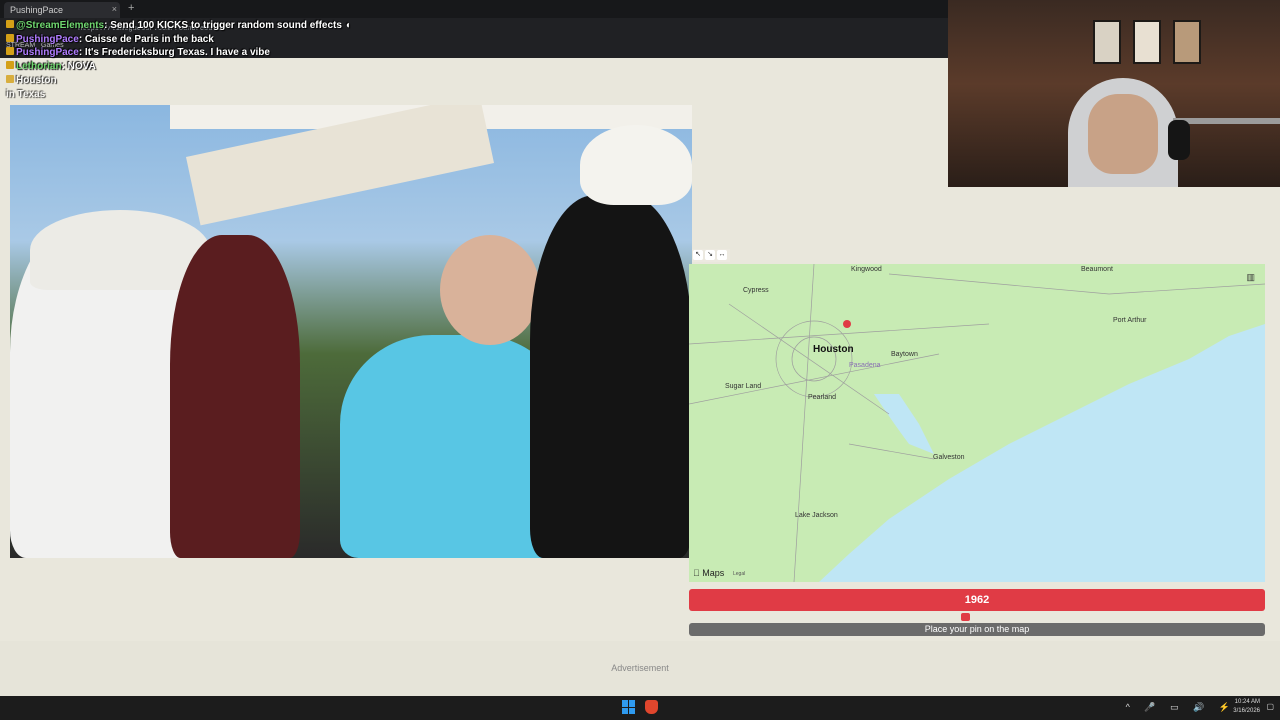  I want to click on system-clock: 10:24 AM 3/16/2026, so click(1246, 707).